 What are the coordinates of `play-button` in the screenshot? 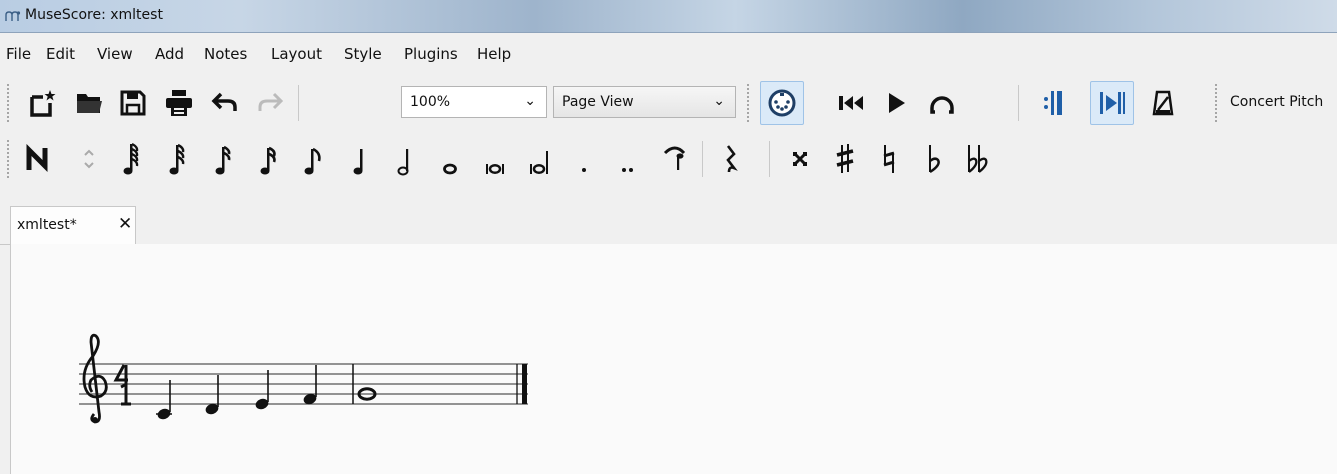 It's located at (896, 103).